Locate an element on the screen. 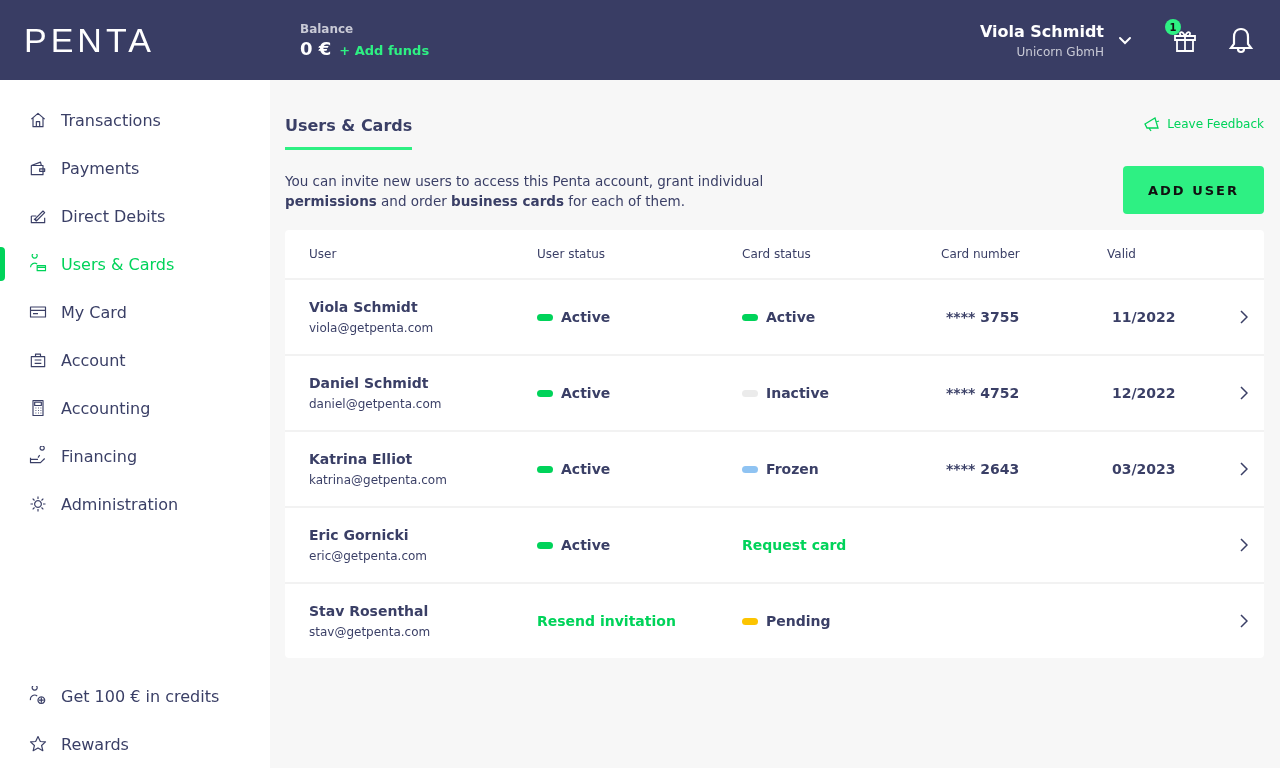  user-row: Katrina Elliot katrina@getpenta.com Active Frozen **** 2643 03/2023 is located at coordinates (774, 468).